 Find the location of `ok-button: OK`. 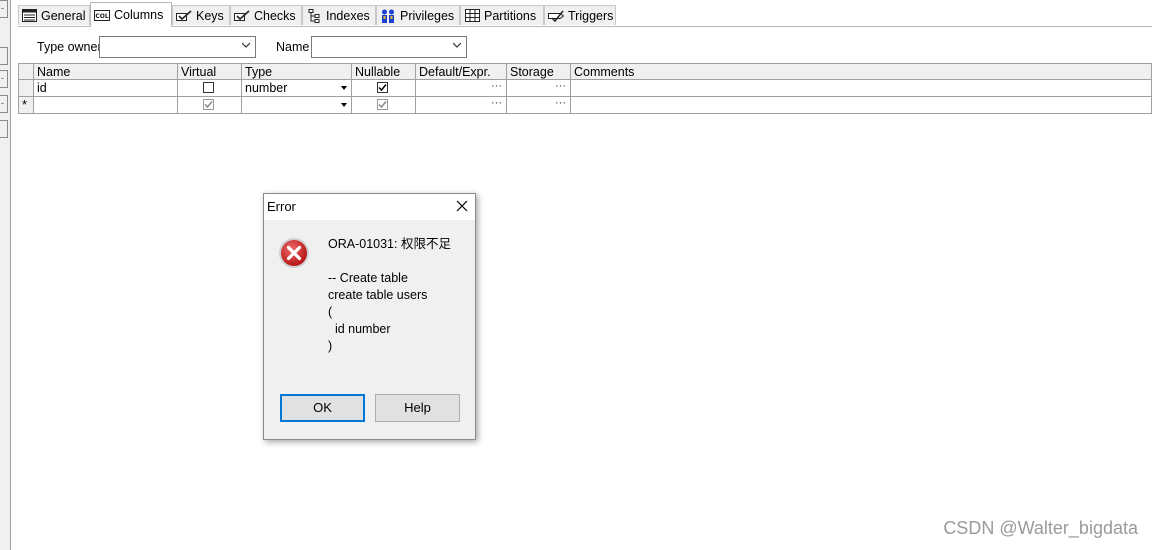

ok-button: OK is located at coordinates (322, 408).